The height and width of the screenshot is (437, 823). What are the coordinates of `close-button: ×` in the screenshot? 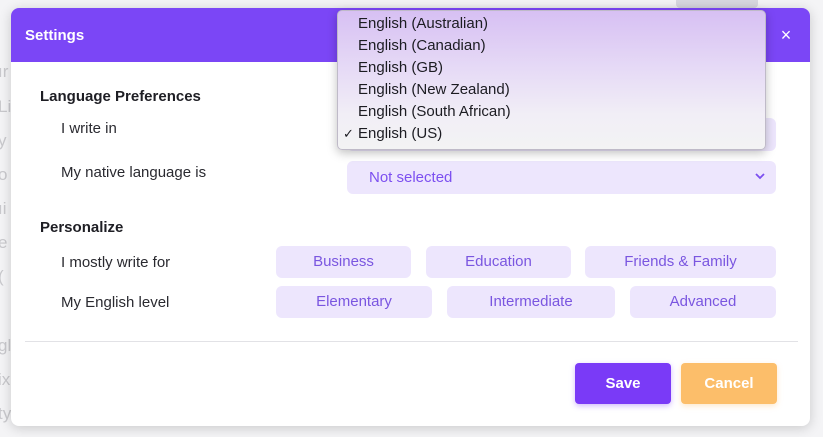 It's located at (786, 35).